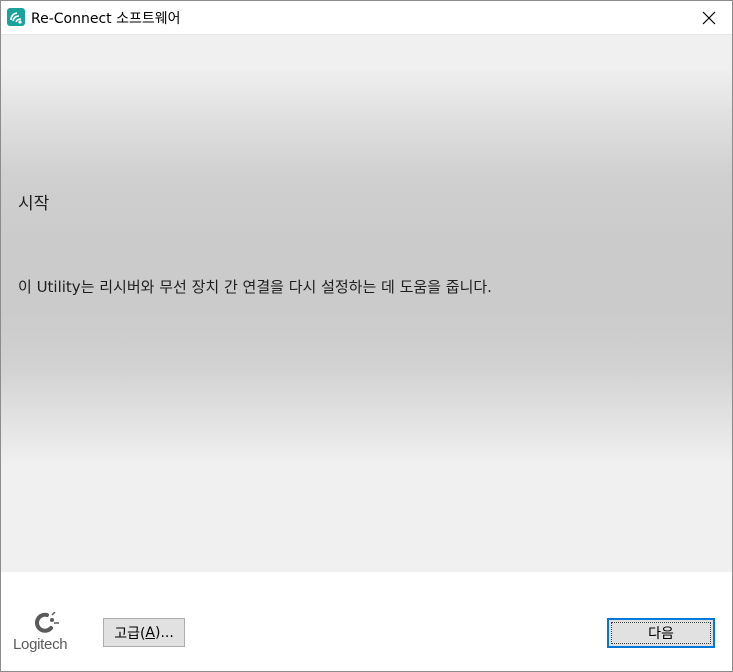 This screenshot has height=672, width=733. I want to click on page-heading: 시작, so click(34, 204).